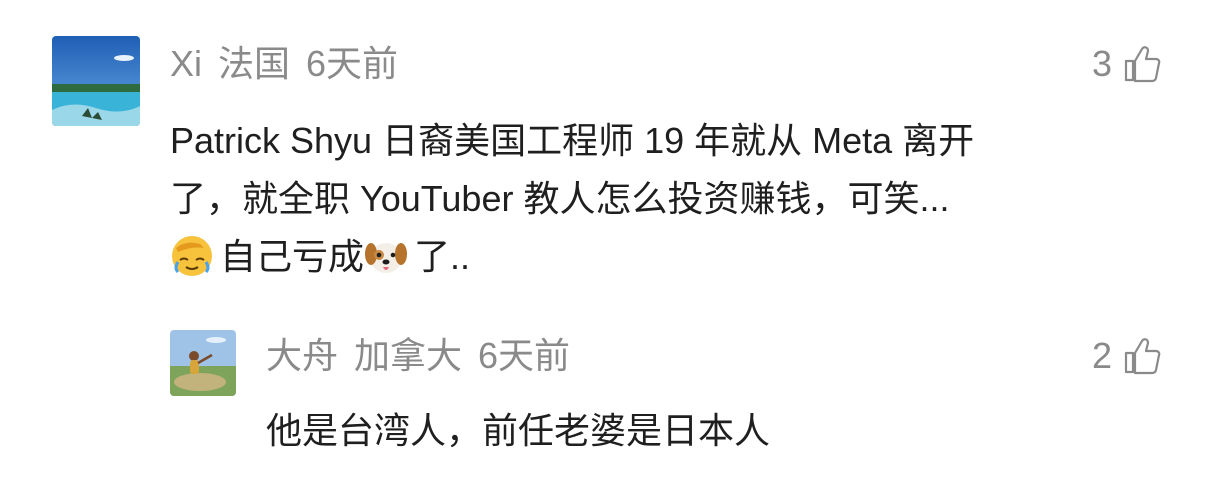  I want to click on comment-meta: 大舟 加拿大 6天前, so click(418, 356).